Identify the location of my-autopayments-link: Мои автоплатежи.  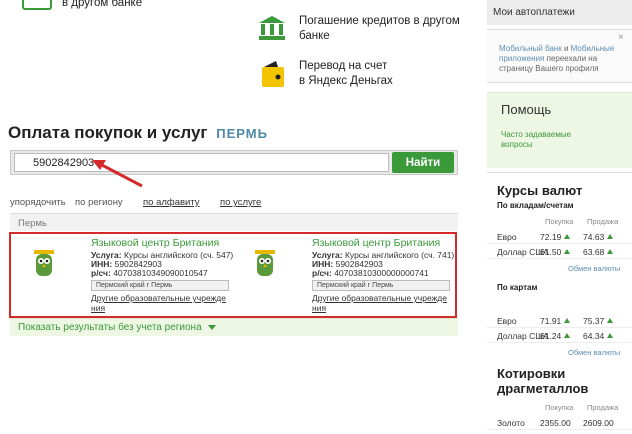
(559, 12).